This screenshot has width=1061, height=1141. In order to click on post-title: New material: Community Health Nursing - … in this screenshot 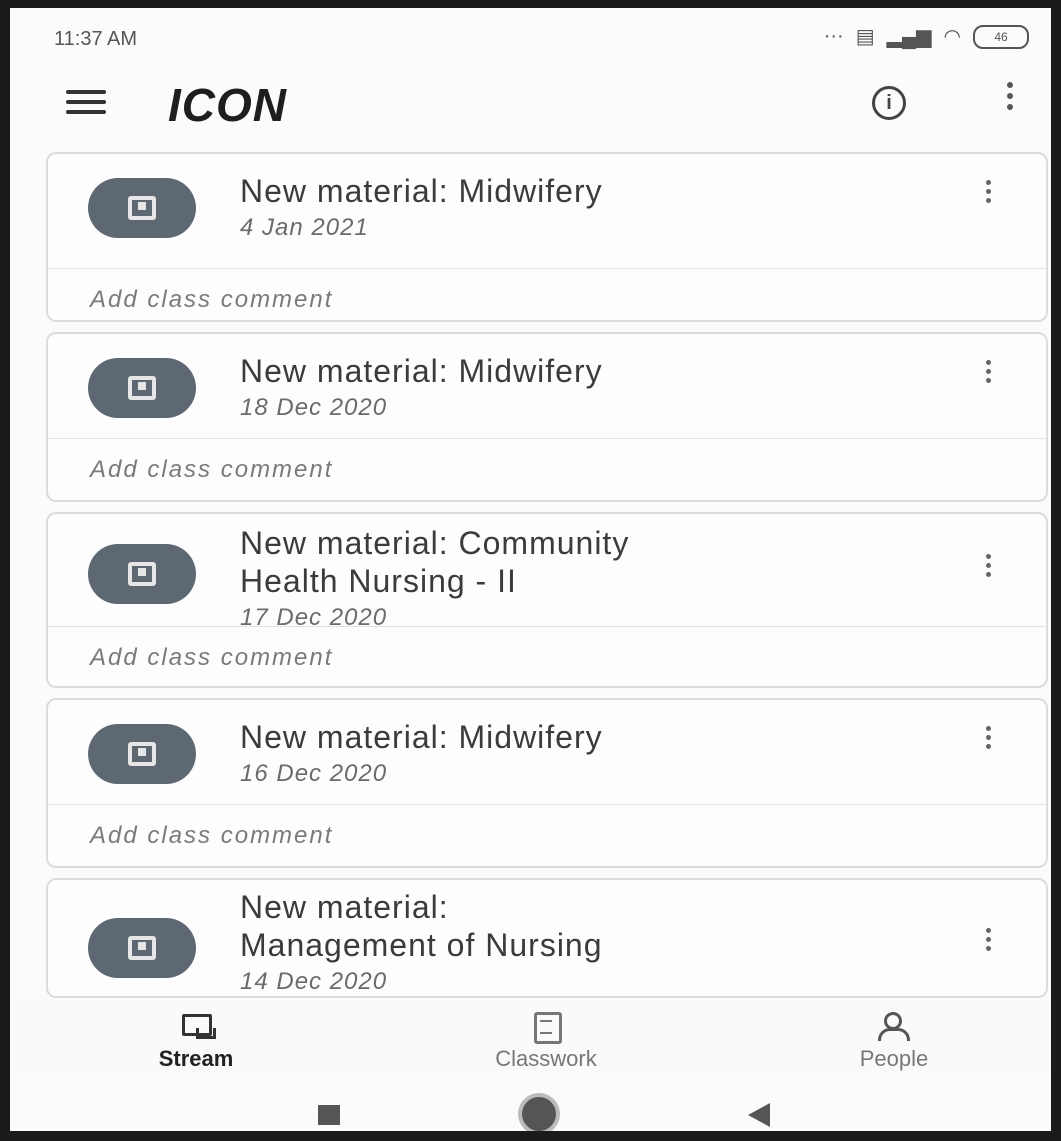, I will do `click(434, 562)`.